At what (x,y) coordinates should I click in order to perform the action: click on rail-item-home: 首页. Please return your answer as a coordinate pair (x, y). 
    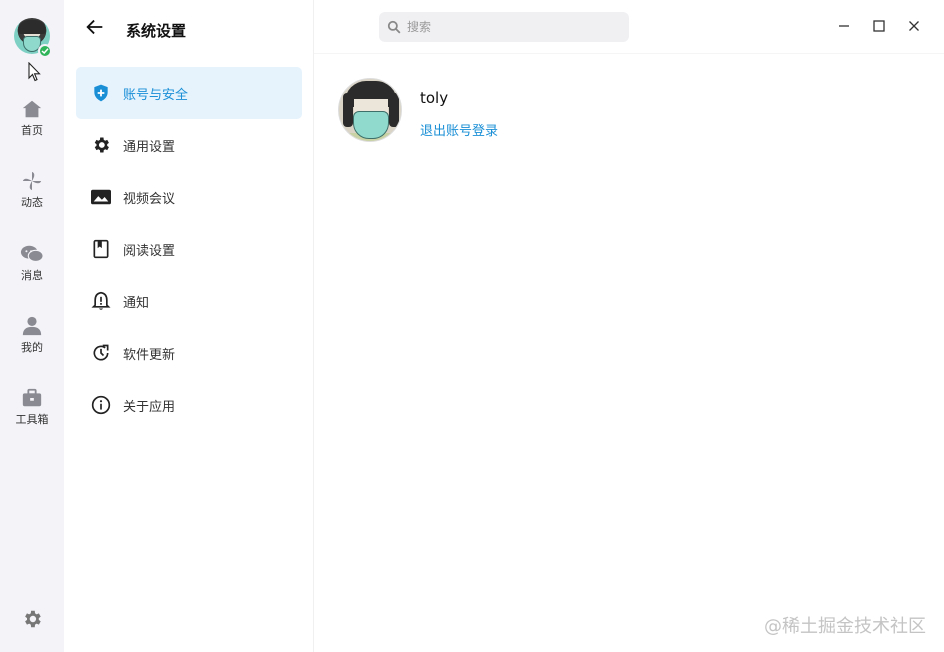
    Looking at the image, I should click on (32, 118).